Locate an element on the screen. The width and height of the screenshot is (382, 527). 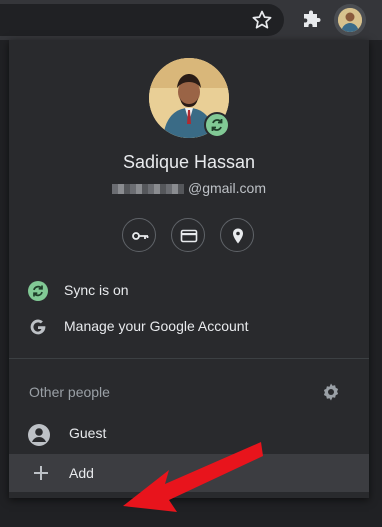
sync-label: Sync is on is located at coordinates (96, 290).